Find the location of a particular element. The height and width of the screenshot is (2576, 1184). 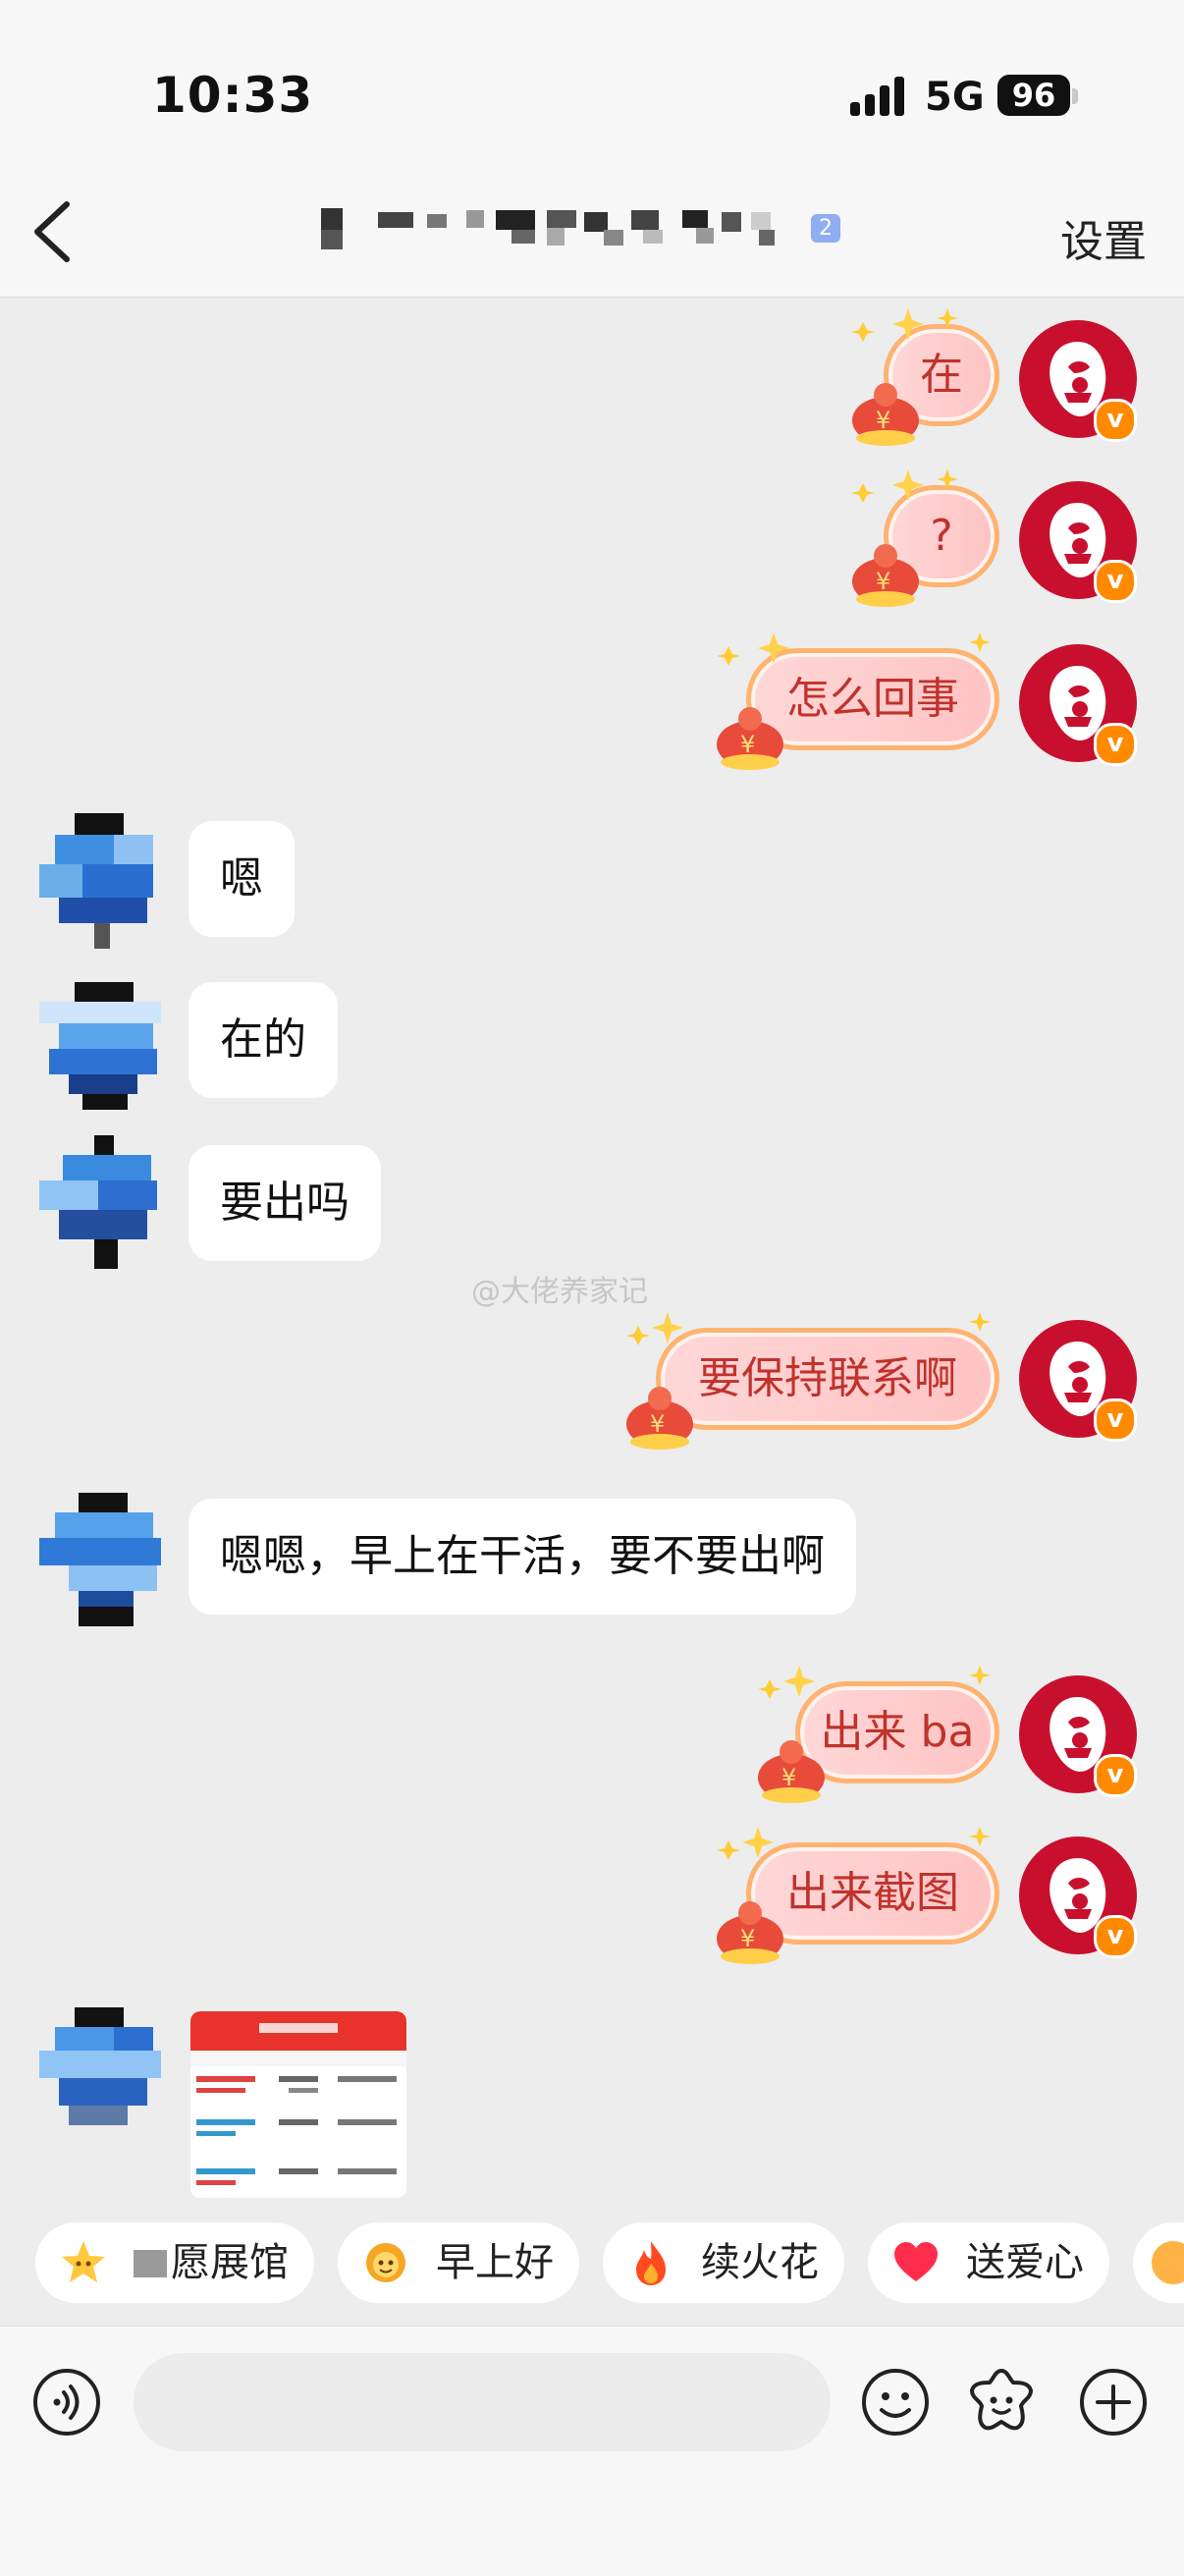

status-time: 10:33 is located at coordinates (233, 95).